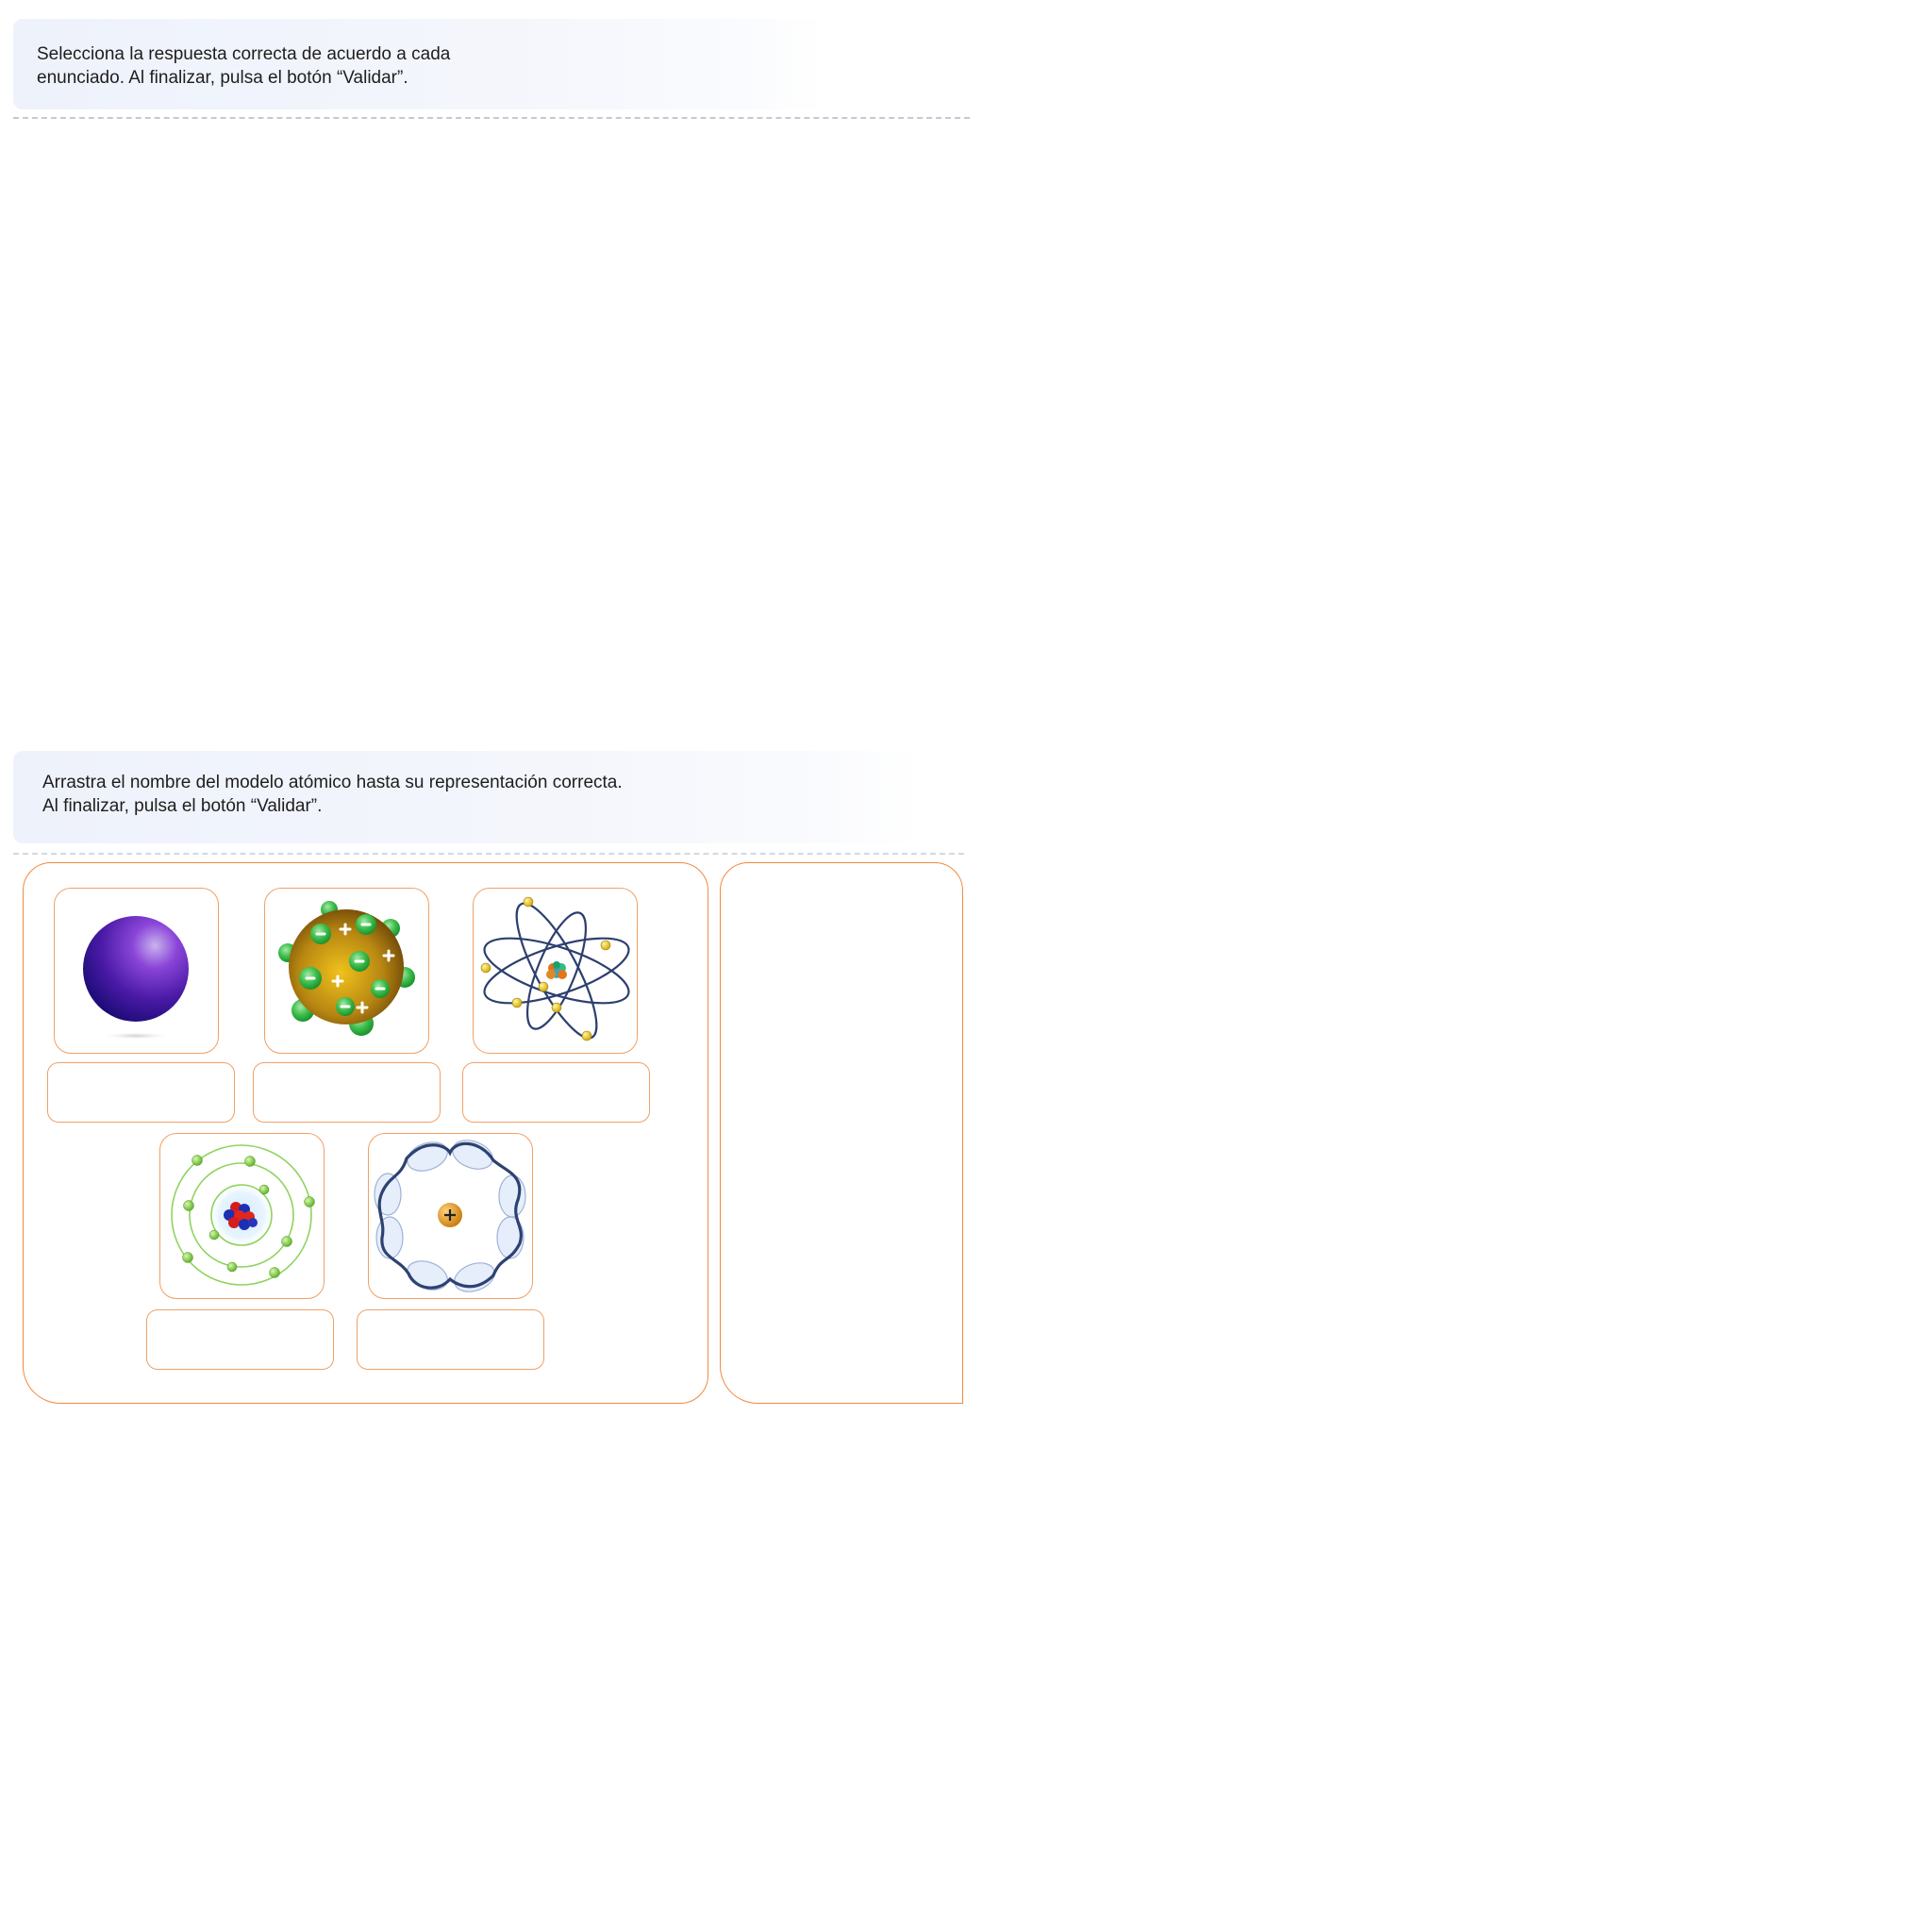 Image resolution: width=1932 pixels, height=1932 pixels. I want to click on quantum-wave-model-icon, so click(450, 1216).